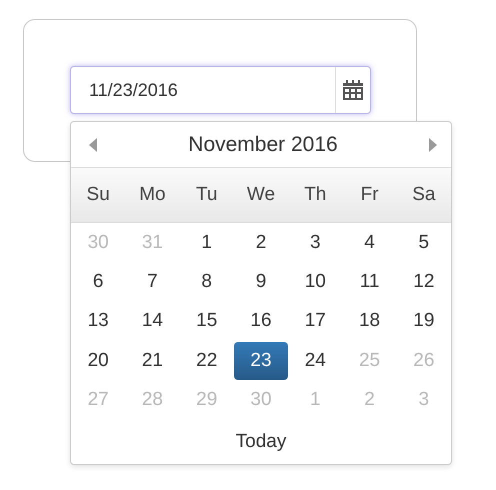 The image size is (496, 490). I want to click on day-cell: 22, so click(207, 361).